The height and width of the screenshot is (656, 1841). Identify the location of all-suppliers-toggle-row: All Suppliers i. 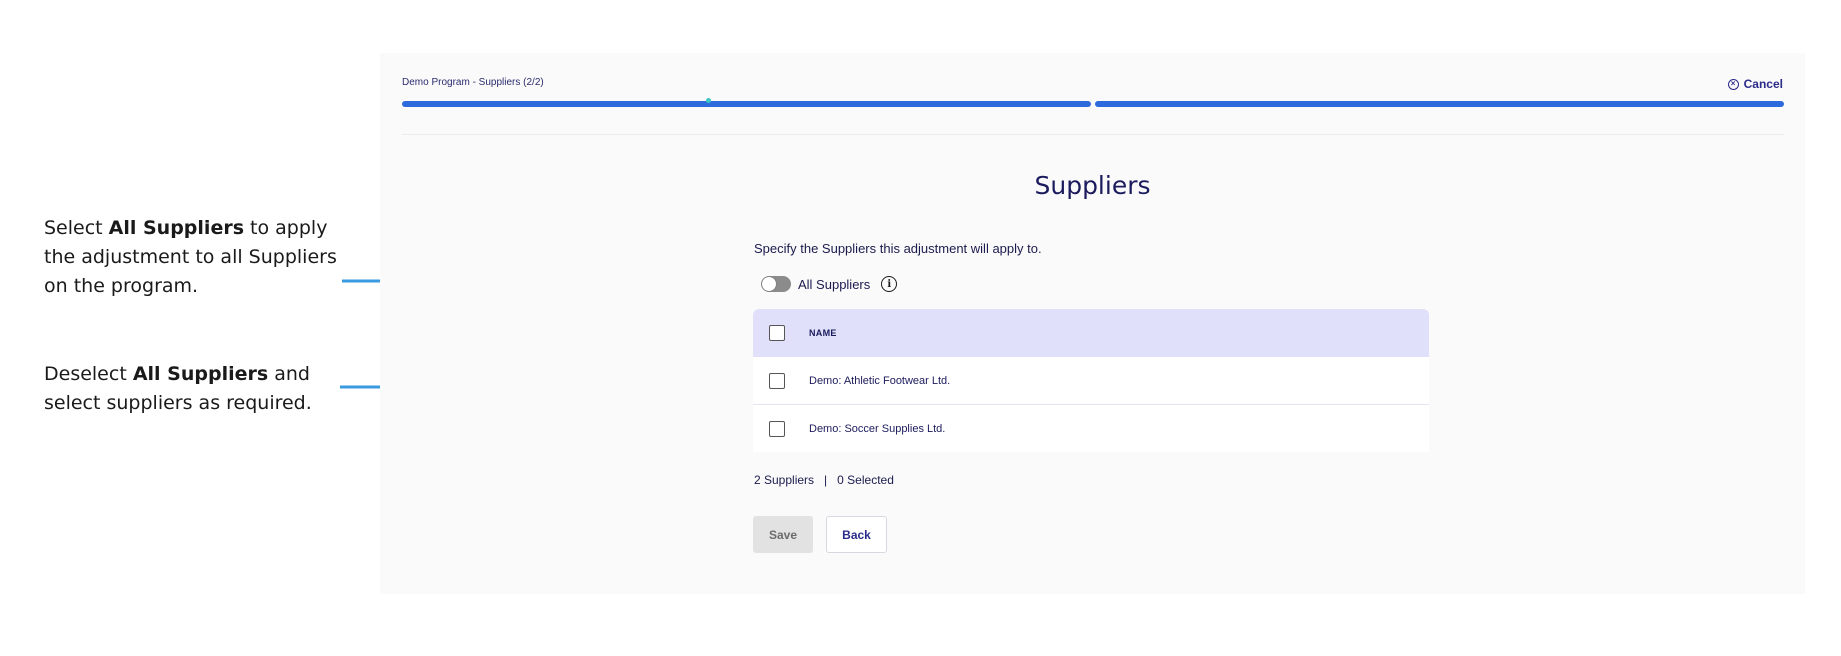
(829, 284).